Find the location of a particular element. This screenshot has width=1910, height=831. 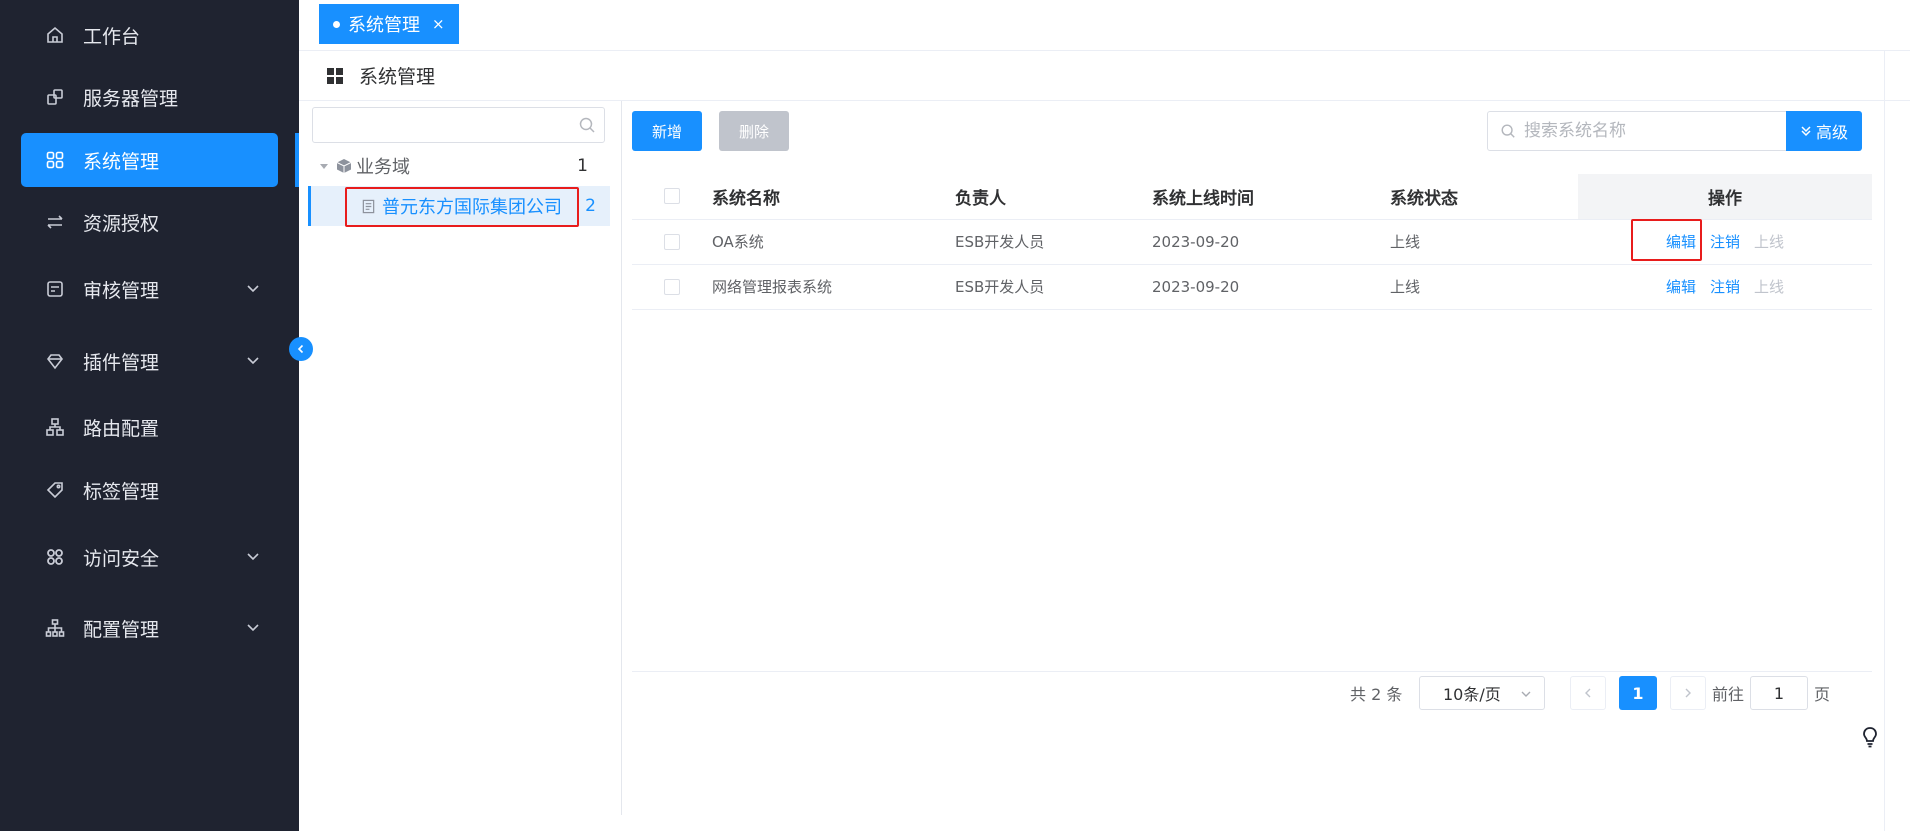

col-status: 系统状态 is located at coordinates (1484, 197).